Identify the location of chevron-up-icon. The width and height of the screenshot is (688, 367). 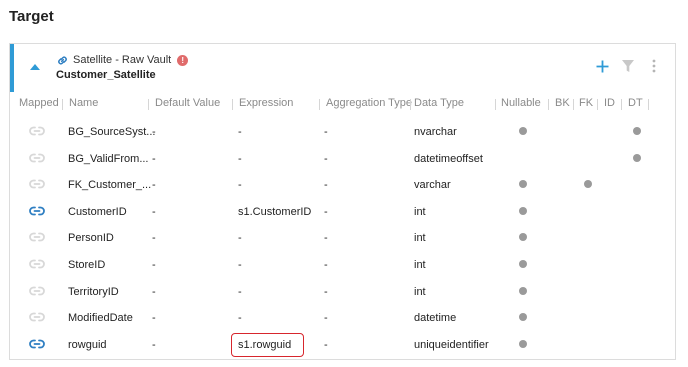
(35, 67).